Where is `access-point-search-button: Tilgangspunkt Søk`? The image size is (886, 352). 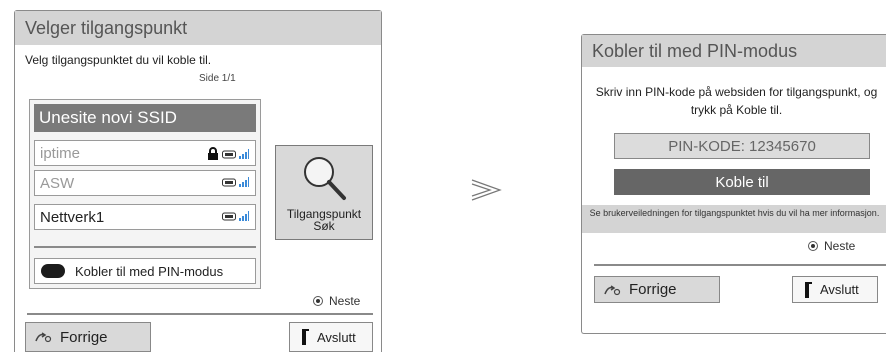
access-point-search-button: Tilgangspunkt Søk is located at coordinates (324, 192).